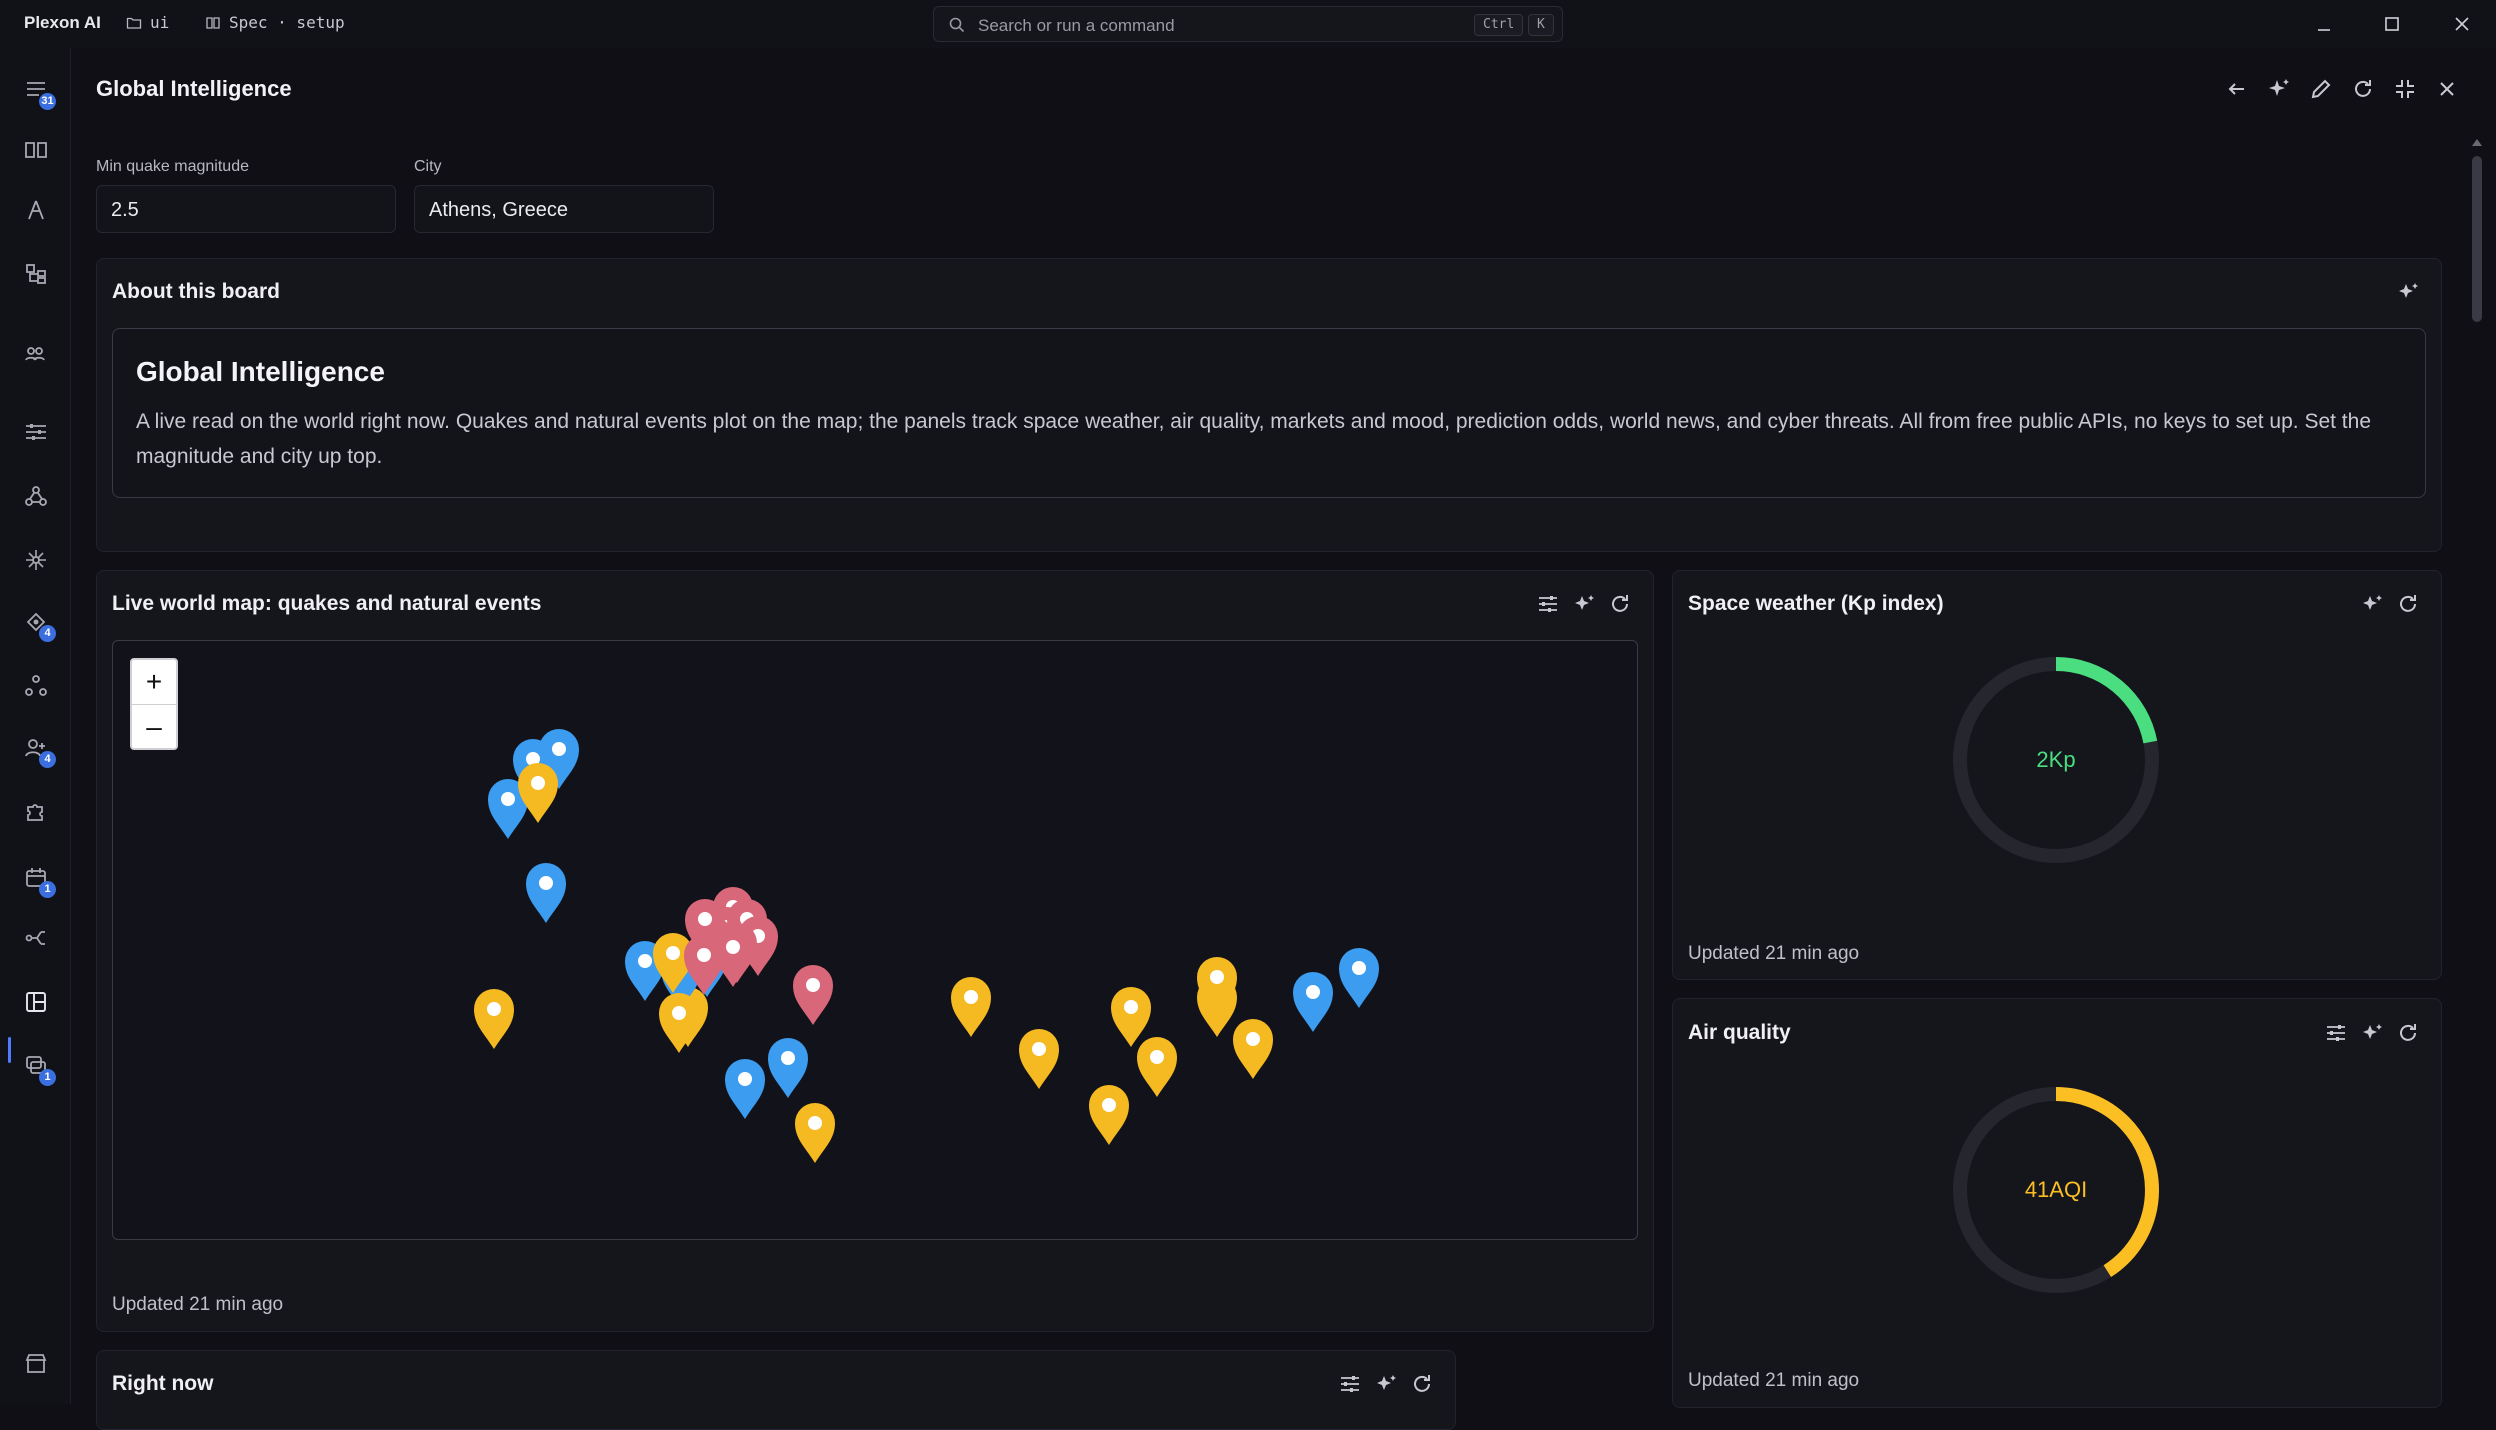  Describe the element at coordinates (37, 879) in the screenshot. I see `sidebar-item-calendar: 1` at that location.